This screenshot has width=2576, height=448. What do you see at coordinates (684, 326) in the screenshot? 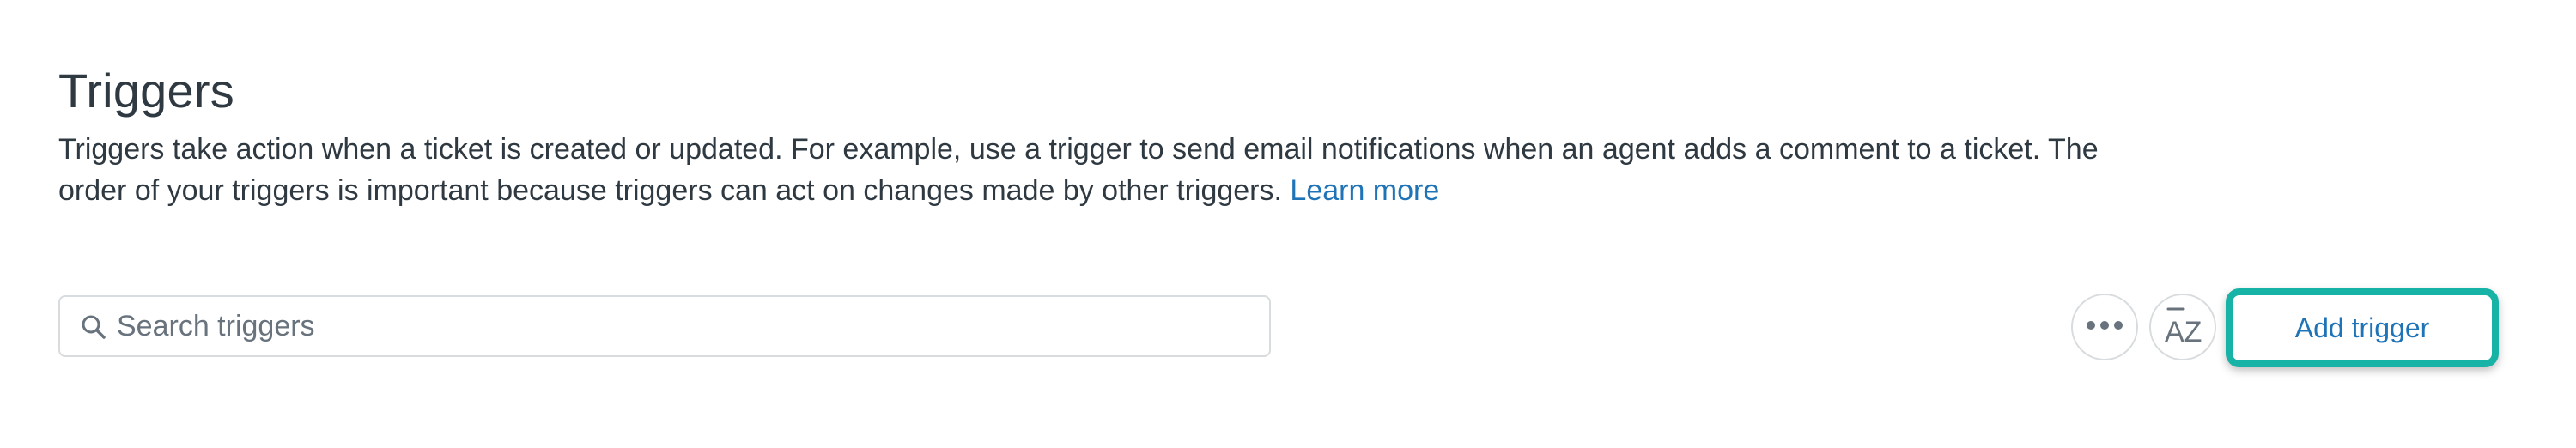
I see `search-input` at bounding box center [684, 326].